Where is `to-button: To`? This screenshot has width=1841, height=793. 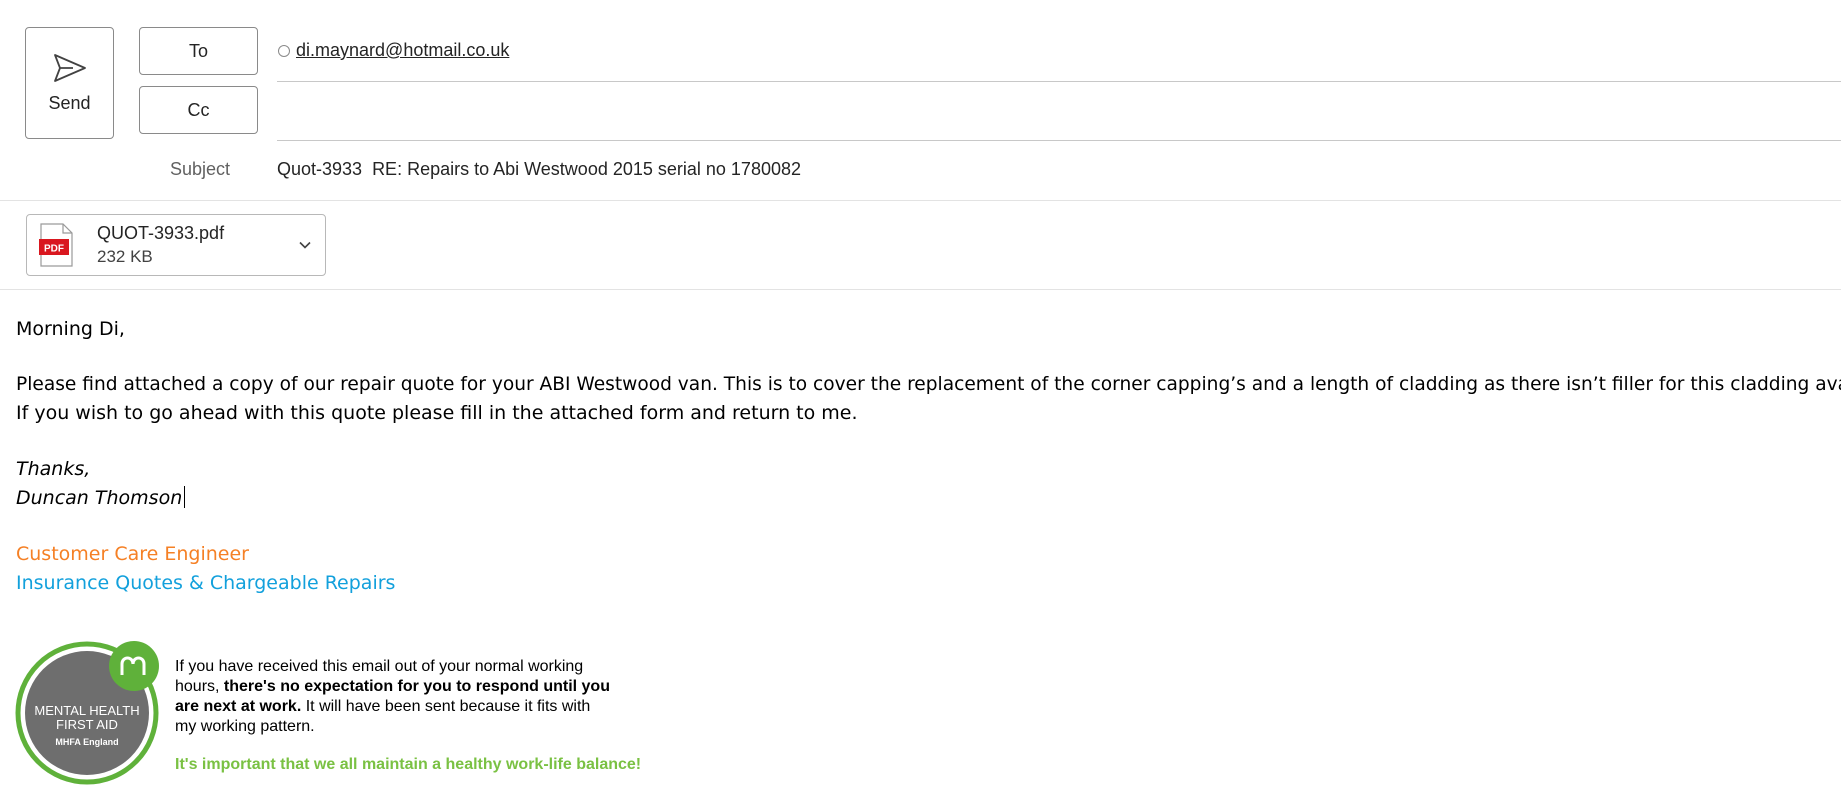
to-button: To is located at coordinates (198, 51).